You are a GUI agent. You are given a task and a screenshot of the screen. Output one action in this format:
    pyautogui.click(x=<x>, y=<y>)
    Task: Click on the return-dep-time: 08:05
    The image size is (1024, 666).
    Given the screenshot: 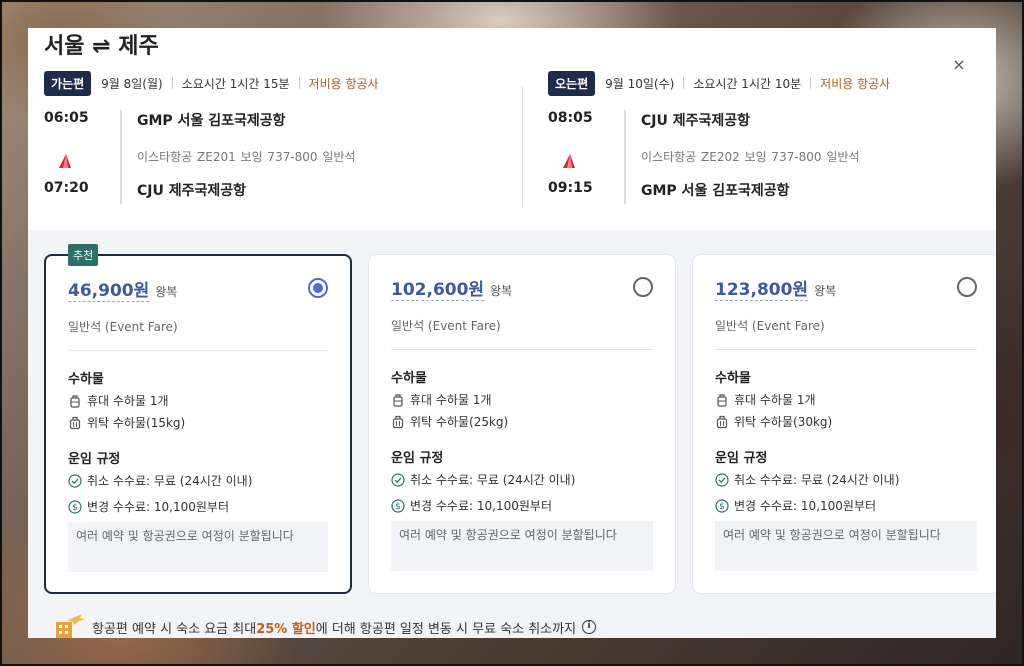 What is the action you would take?
    pyautogui.click(x=570, y=118)
    